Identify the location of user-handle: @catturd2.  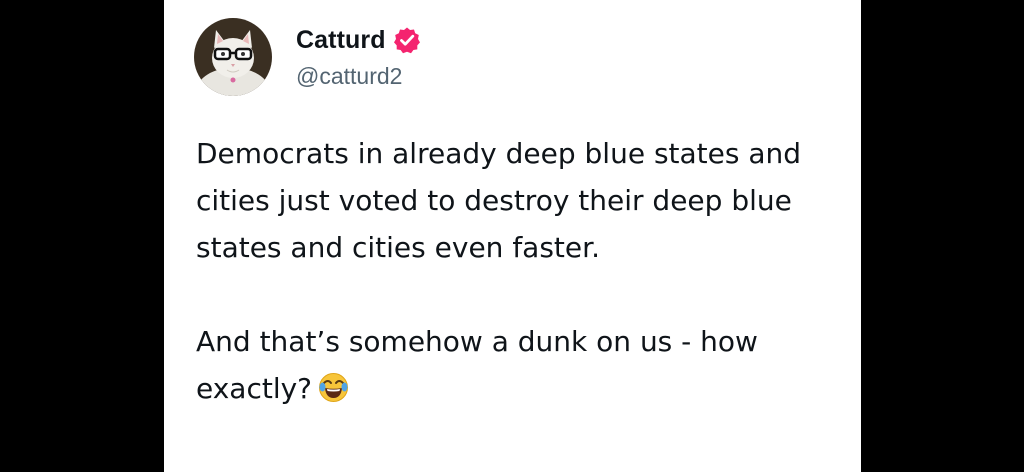
(358, 76).